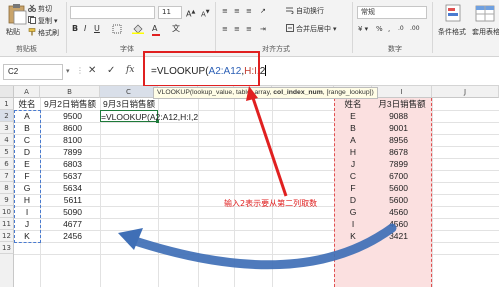 The image size is (499, 287). Describe the element at coordinates (7, 236) in the screenshot. I see `row-header: 12` at that location.